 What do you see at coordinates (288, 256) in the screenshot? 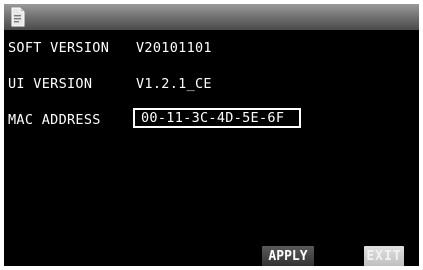
I see `apply-button: APPLY` at bounding box center [288, 256].